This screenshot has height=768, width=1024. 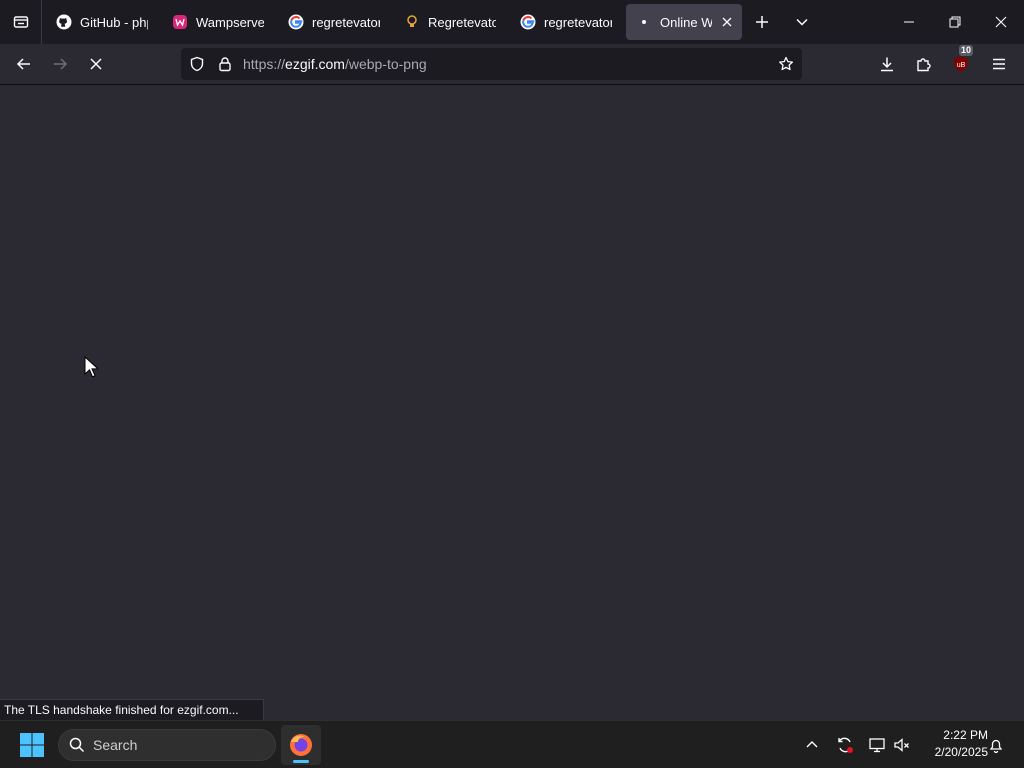 I want to click on minimize-button, so click(x=909, y=22).